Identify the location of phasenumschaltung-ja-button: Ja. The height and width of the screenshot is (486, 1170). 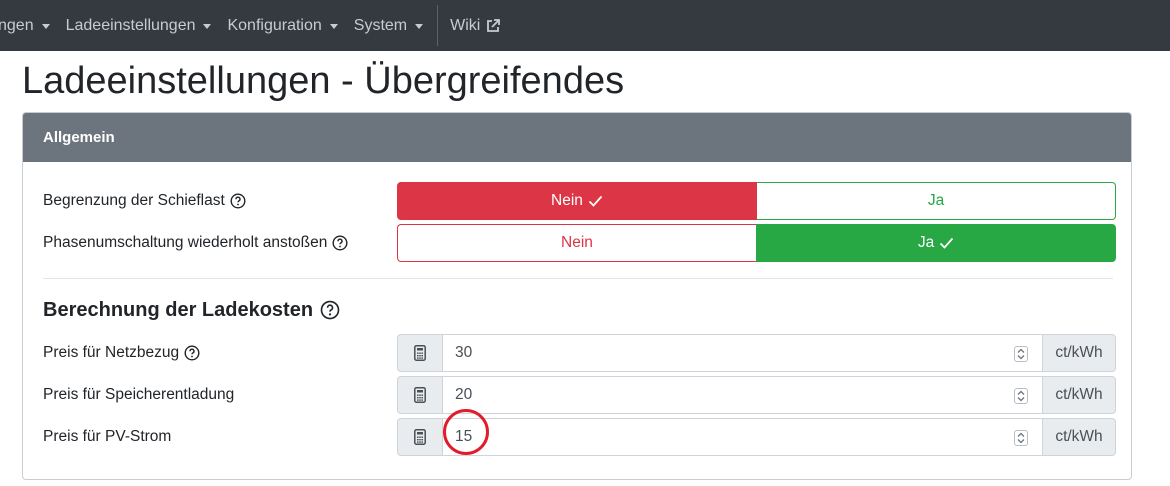
(936, 243).